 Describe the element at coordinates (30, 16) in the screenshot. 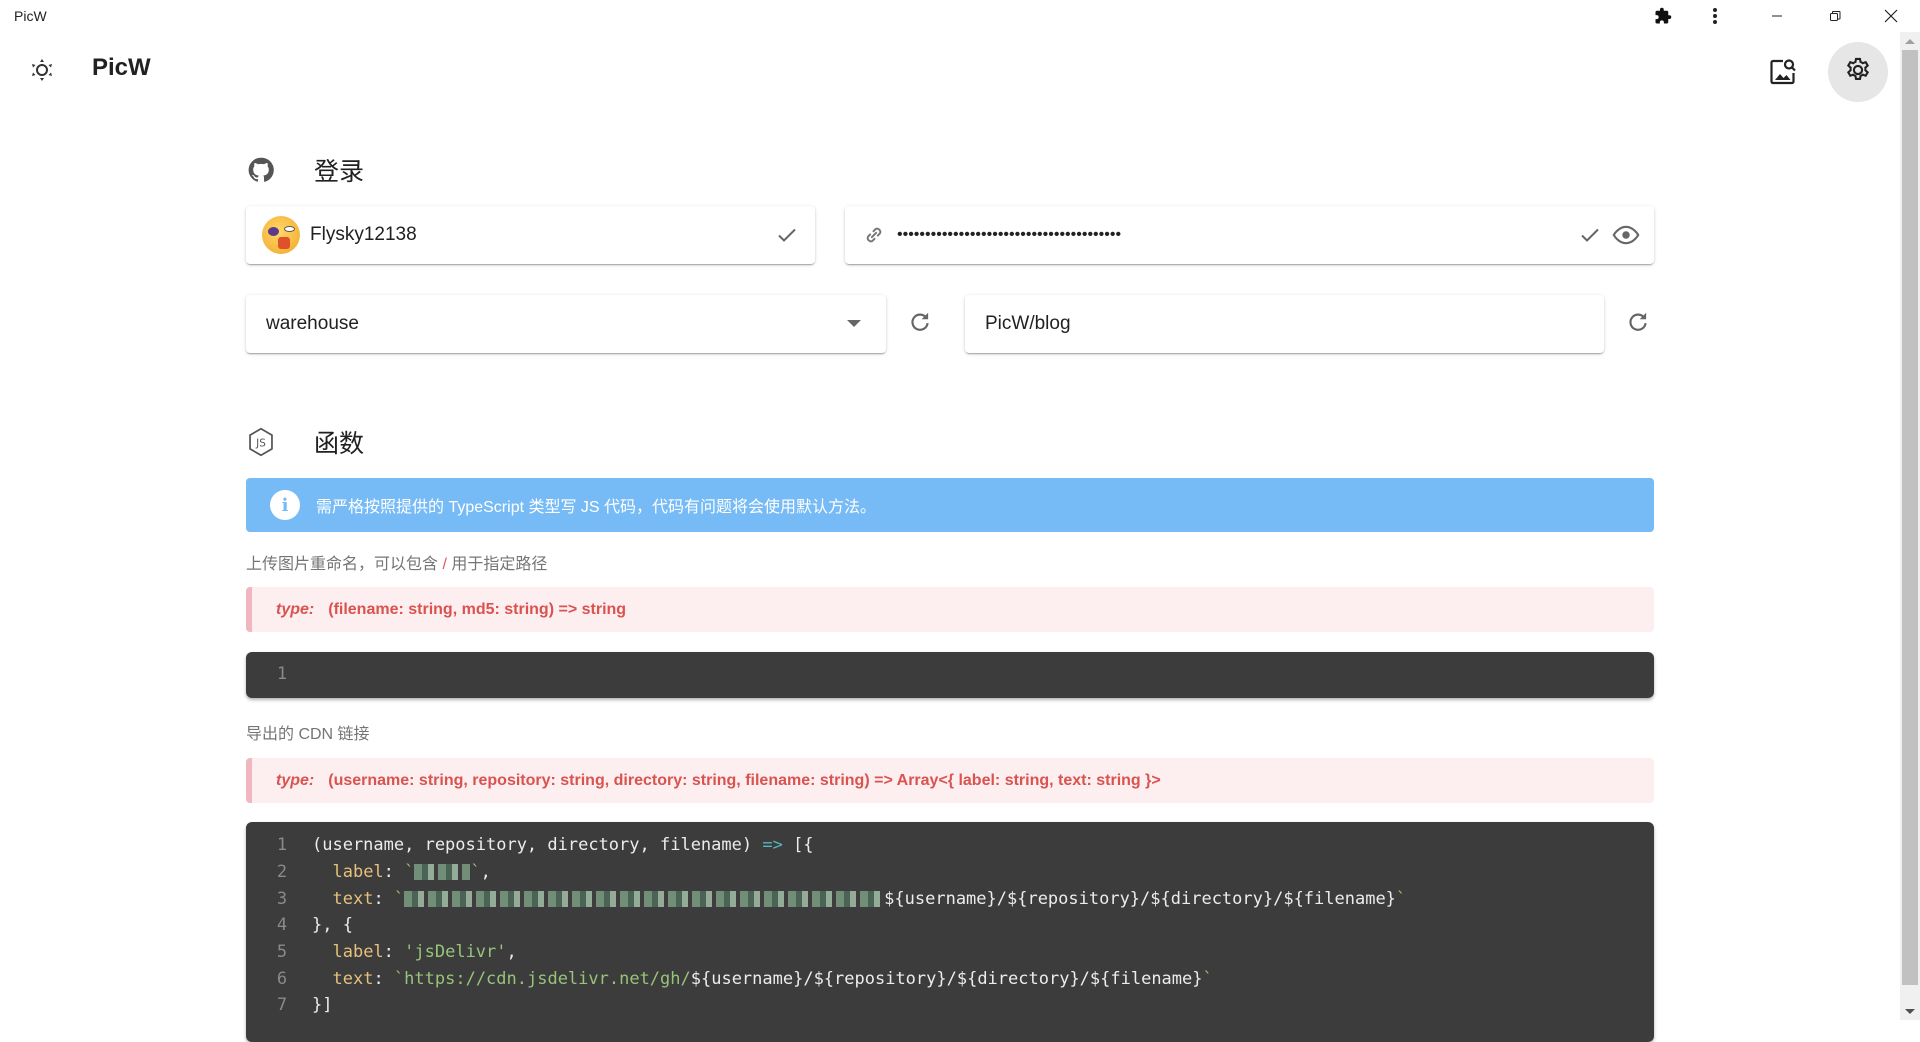

I see `window-title: PicW` at that location.